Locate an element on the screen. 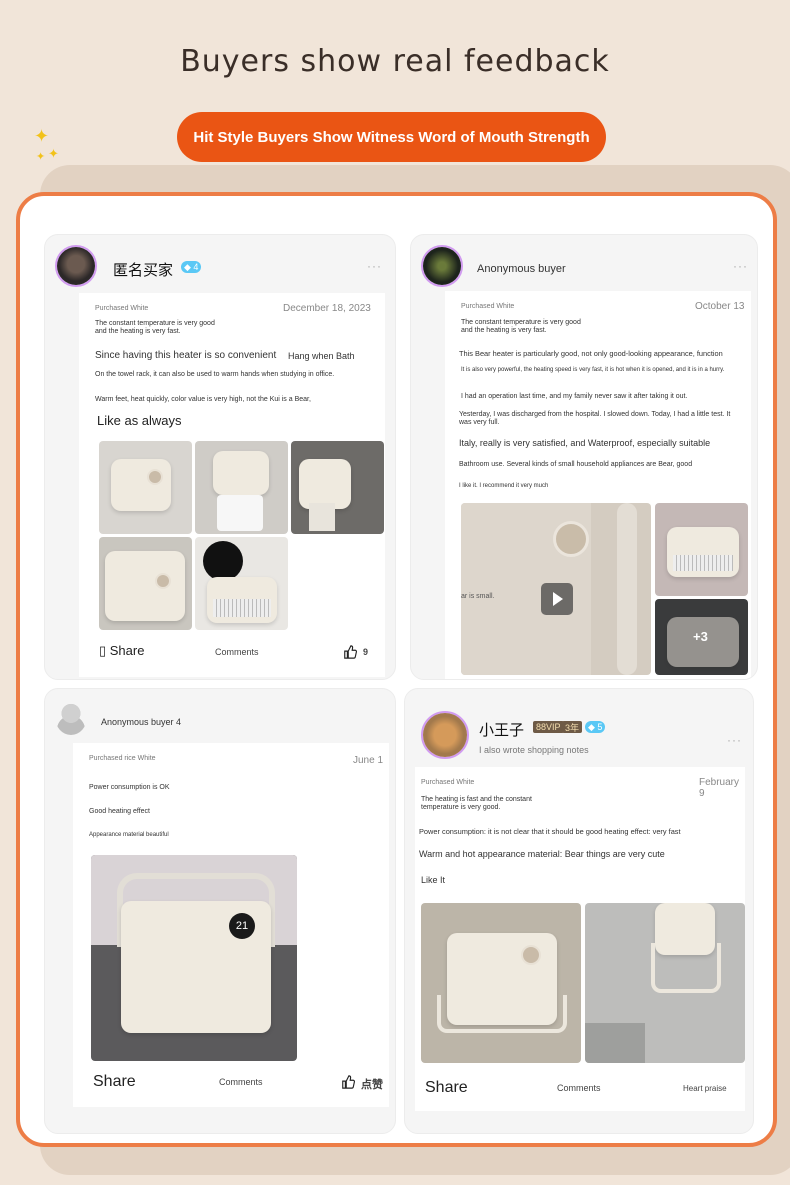 The width and height of the screenshot is (790, 1185). more-photos-count: +3 is located at coordinates (700, 636).